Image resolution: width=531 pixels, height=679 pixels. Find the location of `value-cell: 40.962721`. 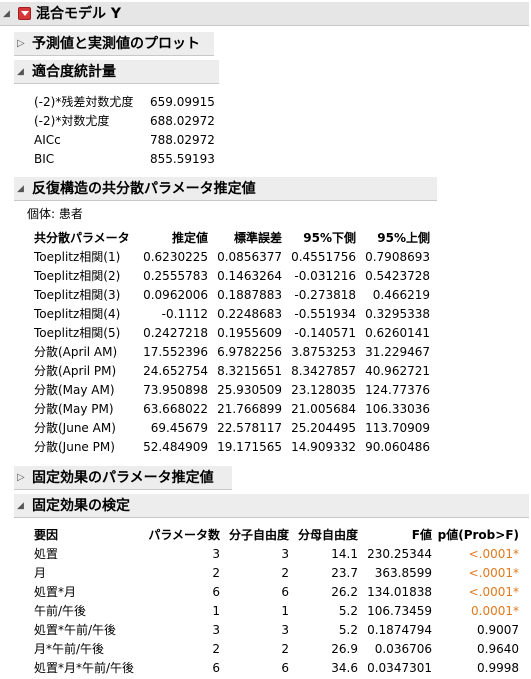

value-cell: 40.962721 is located at coordinates (397, 370).